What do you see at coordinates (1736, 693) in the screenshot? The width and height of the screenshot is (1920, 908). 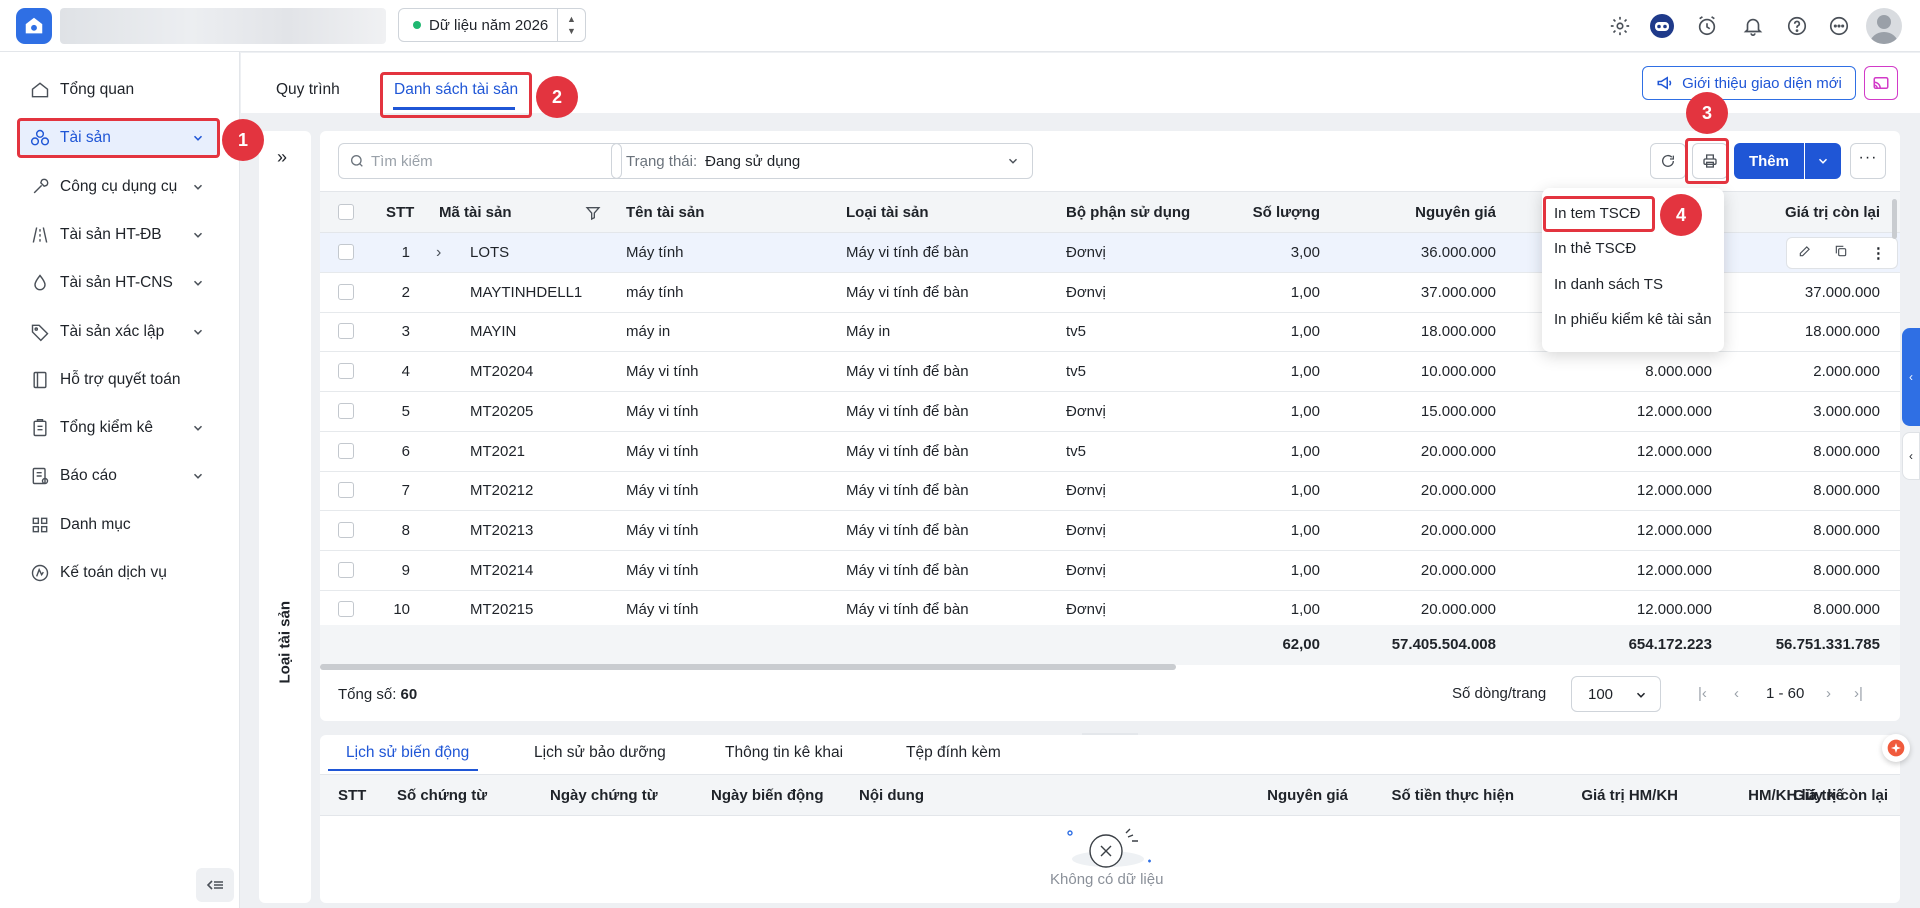 I see `prev-page-icon: ‹` at bounding box center [1736, 693].